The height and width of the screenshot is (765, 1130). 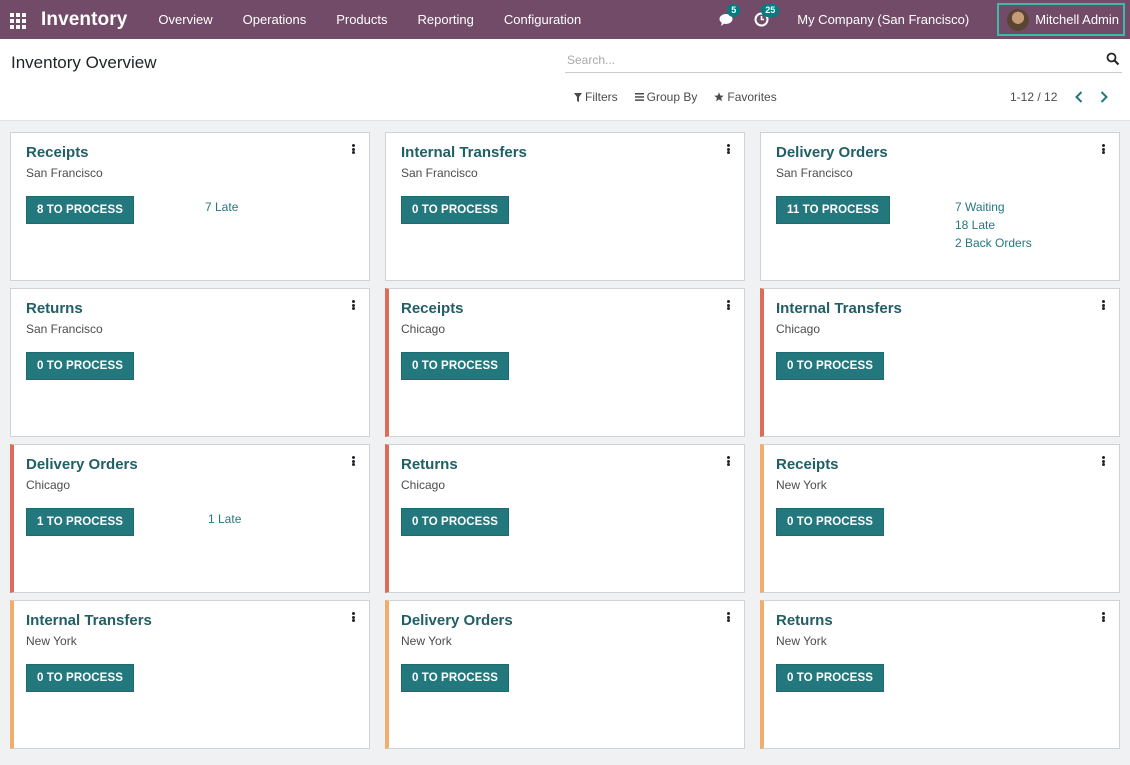 I want to click on menu-configuration: Configuration, so click(x=542, y=19).